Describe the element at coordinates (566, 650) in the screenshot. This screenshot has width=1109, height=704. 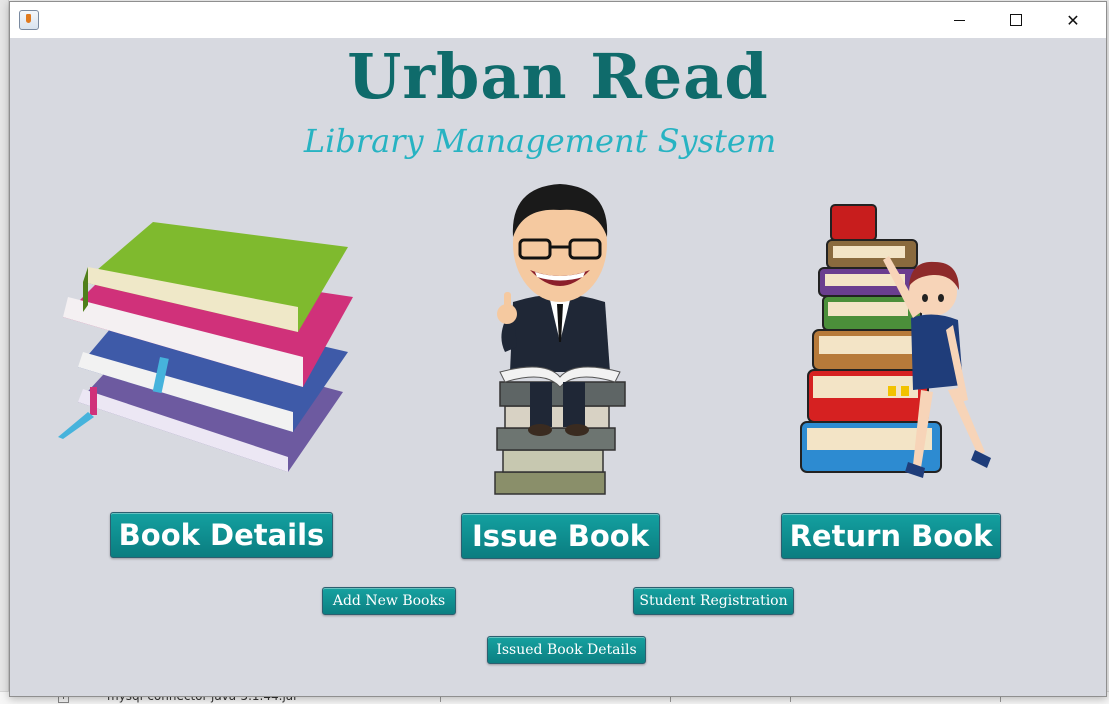
I see `issued-book-details-button: Issued Book Details` at that location.